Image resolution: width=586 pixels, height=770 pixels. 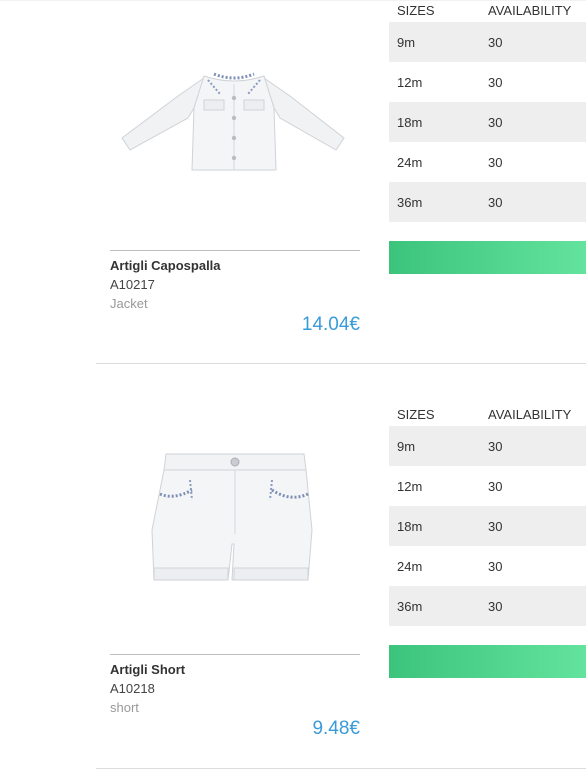 What do you see at coordinates (129, 303) in the screenshot?
I see `product-category: Jacket` at bounding box center [129, 303].